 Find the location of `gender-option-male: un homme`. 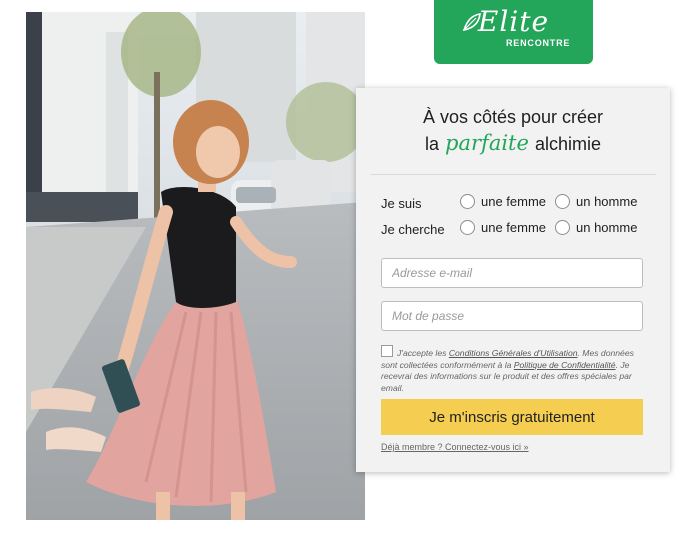

gender-option-male: un homme is located at coordinates (596, 201).